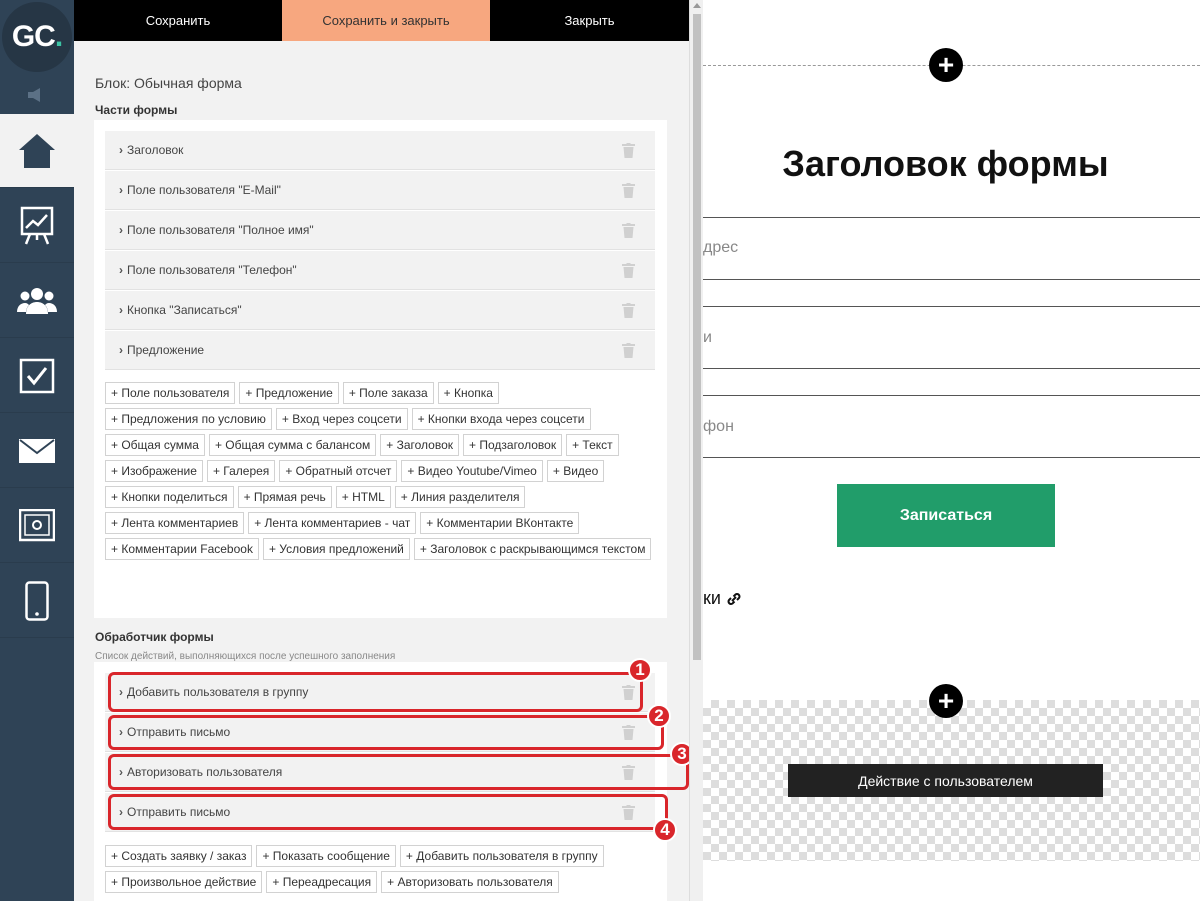 The image size is (1200, 901). I want to click on add-element-button: + Кнопки поделиться, so click(169, 497).